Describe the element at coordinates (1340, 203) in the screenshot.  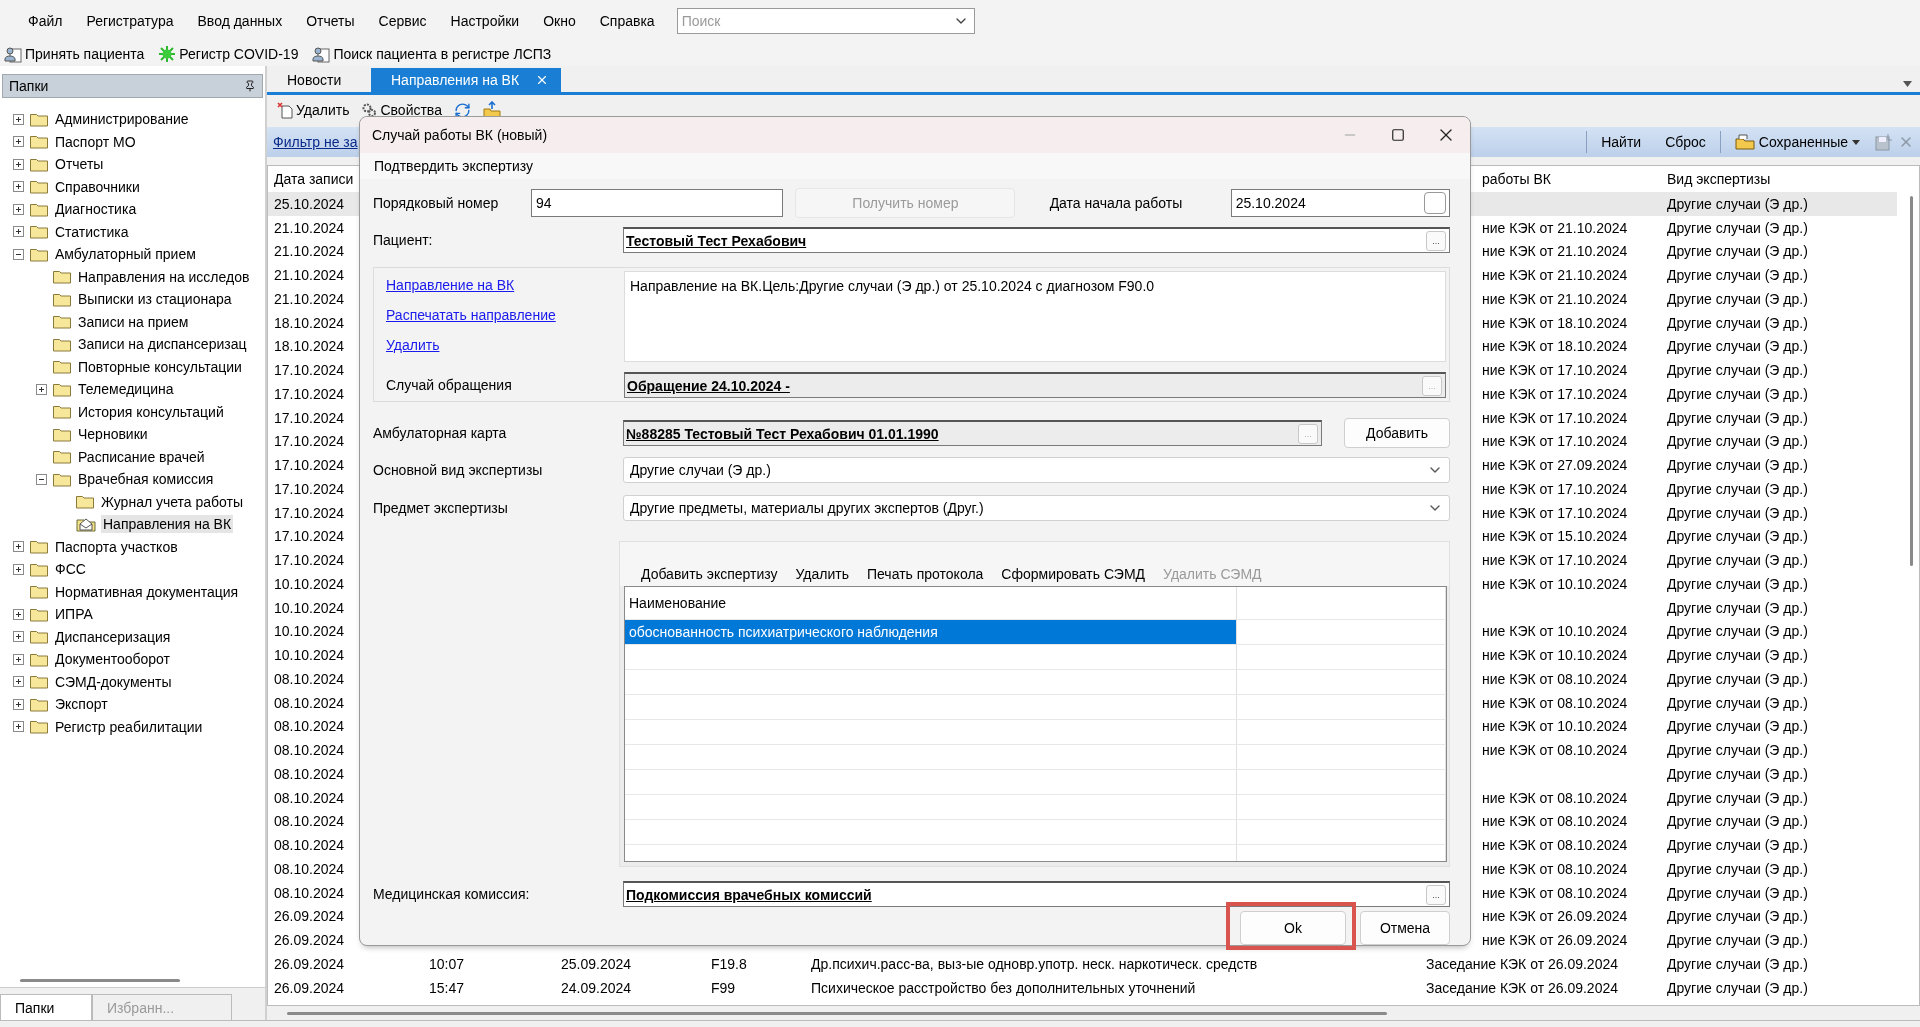
I see `date-field: 25.10.2024` at that location.